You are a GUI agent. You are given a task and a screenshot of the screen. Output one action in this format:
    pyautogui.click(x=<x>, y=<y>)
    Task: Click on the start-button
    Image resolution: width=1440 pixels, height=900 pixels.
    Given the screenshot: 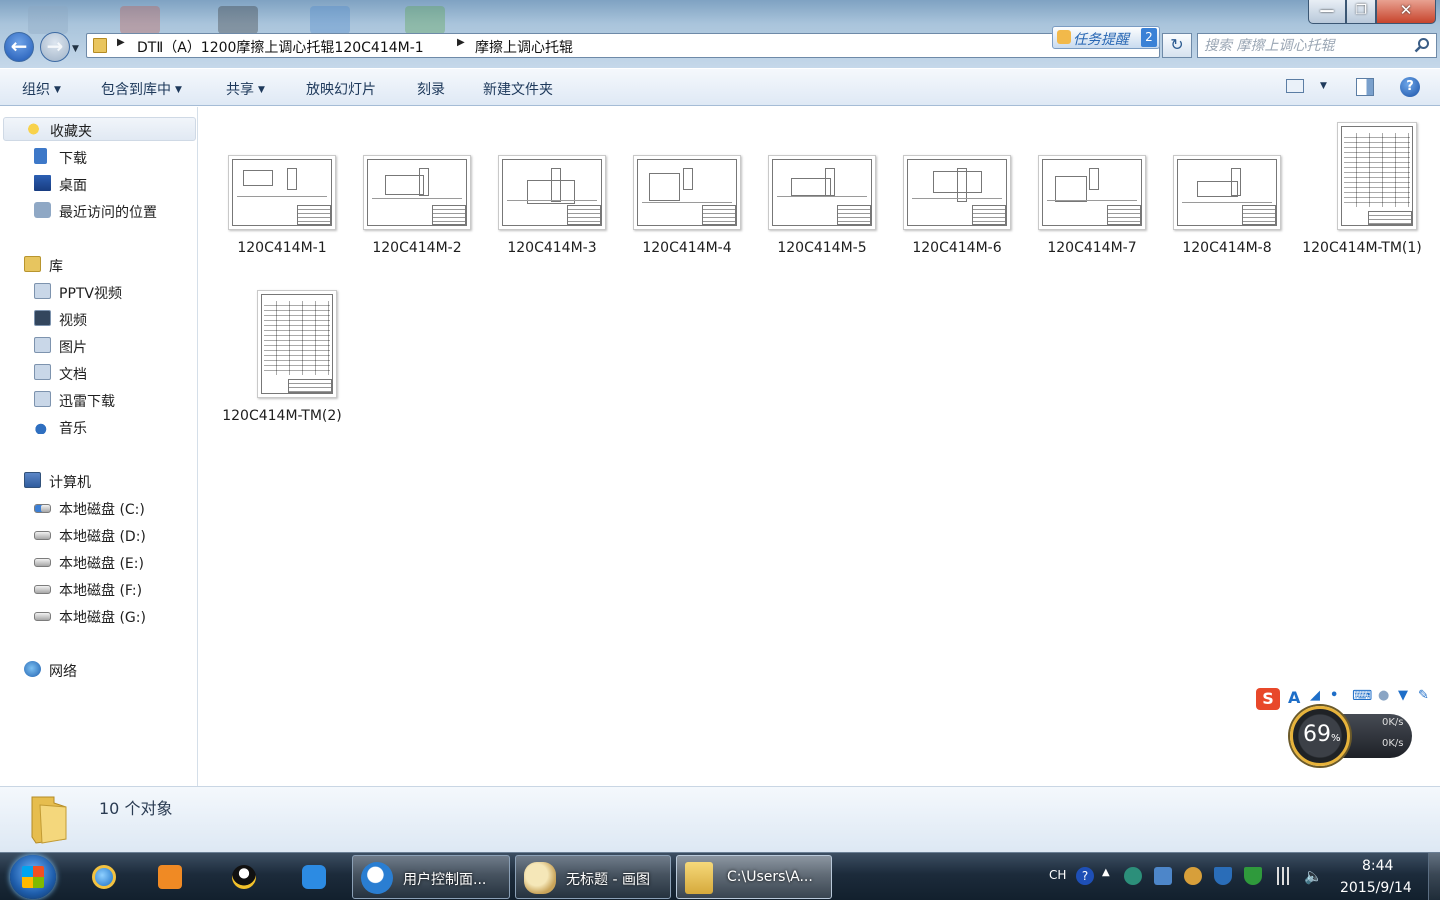 What is the action you would take?
    pyautogui.click(x=33, y=877)
    